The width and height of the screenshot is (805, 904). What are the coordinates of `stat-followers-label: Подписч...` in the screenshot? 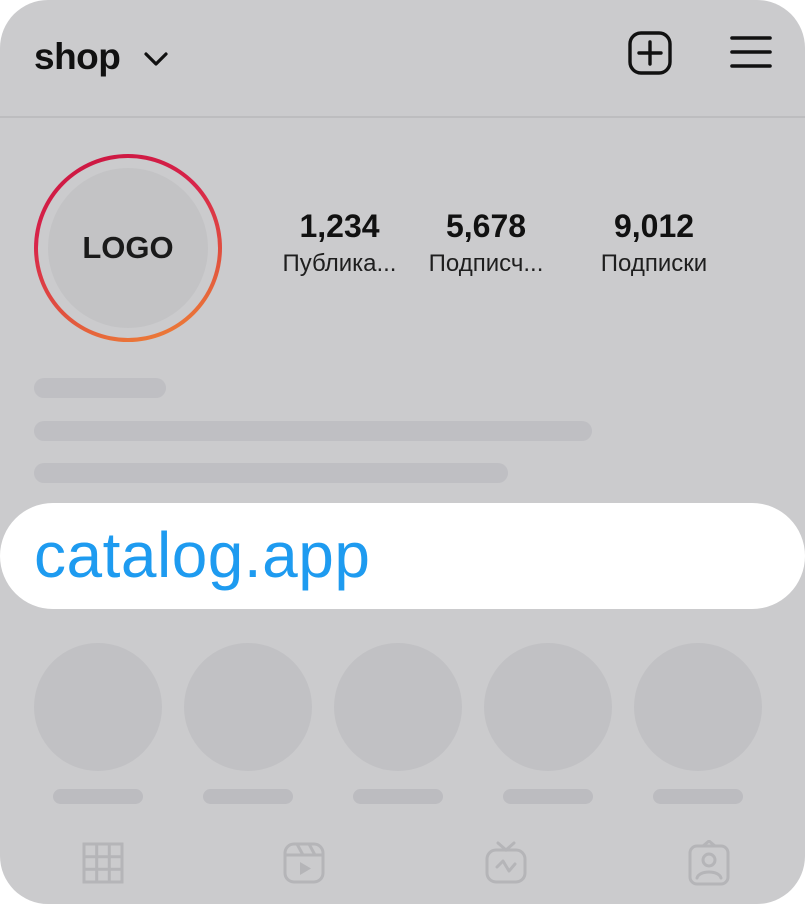 It's located at (486, 263).